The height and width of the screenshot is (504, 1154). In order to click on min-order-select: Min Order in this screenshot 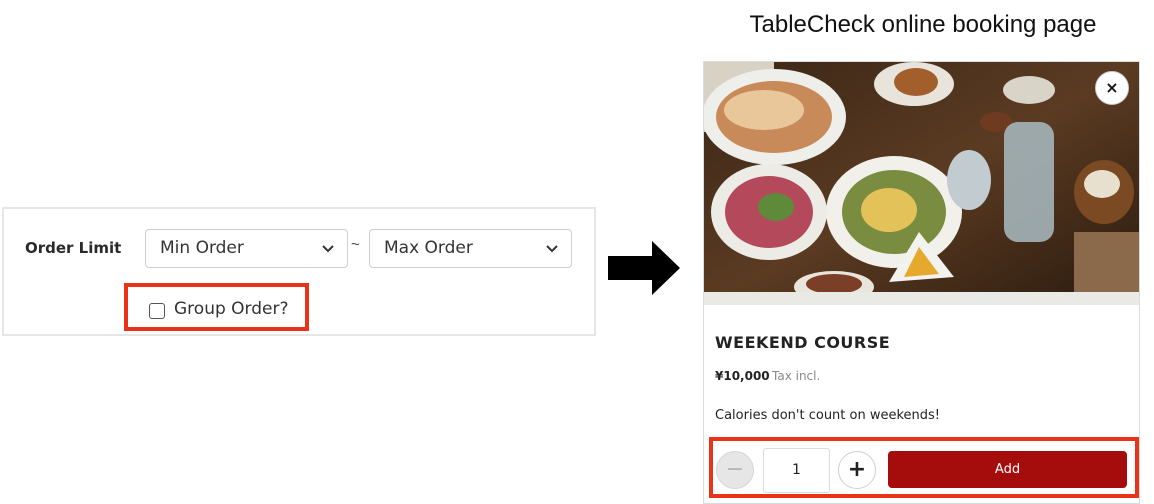, I will do `click(246, 248)`.